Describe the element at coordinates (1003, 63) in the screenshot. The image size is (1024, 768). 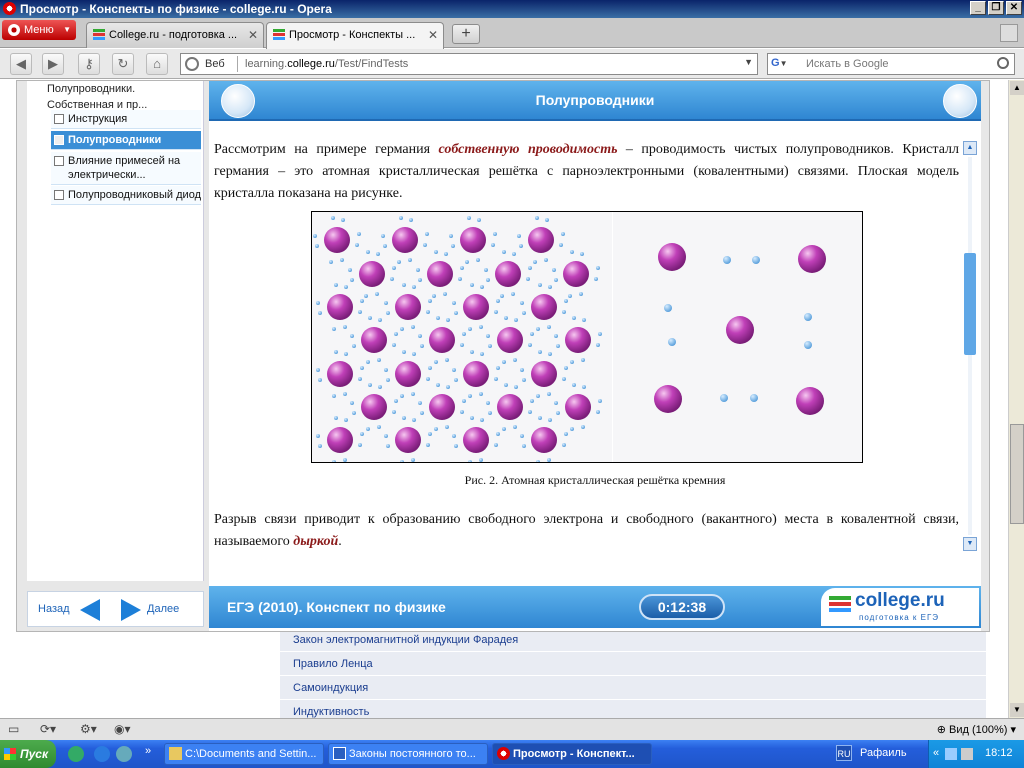
I see `search-icon` at that location.